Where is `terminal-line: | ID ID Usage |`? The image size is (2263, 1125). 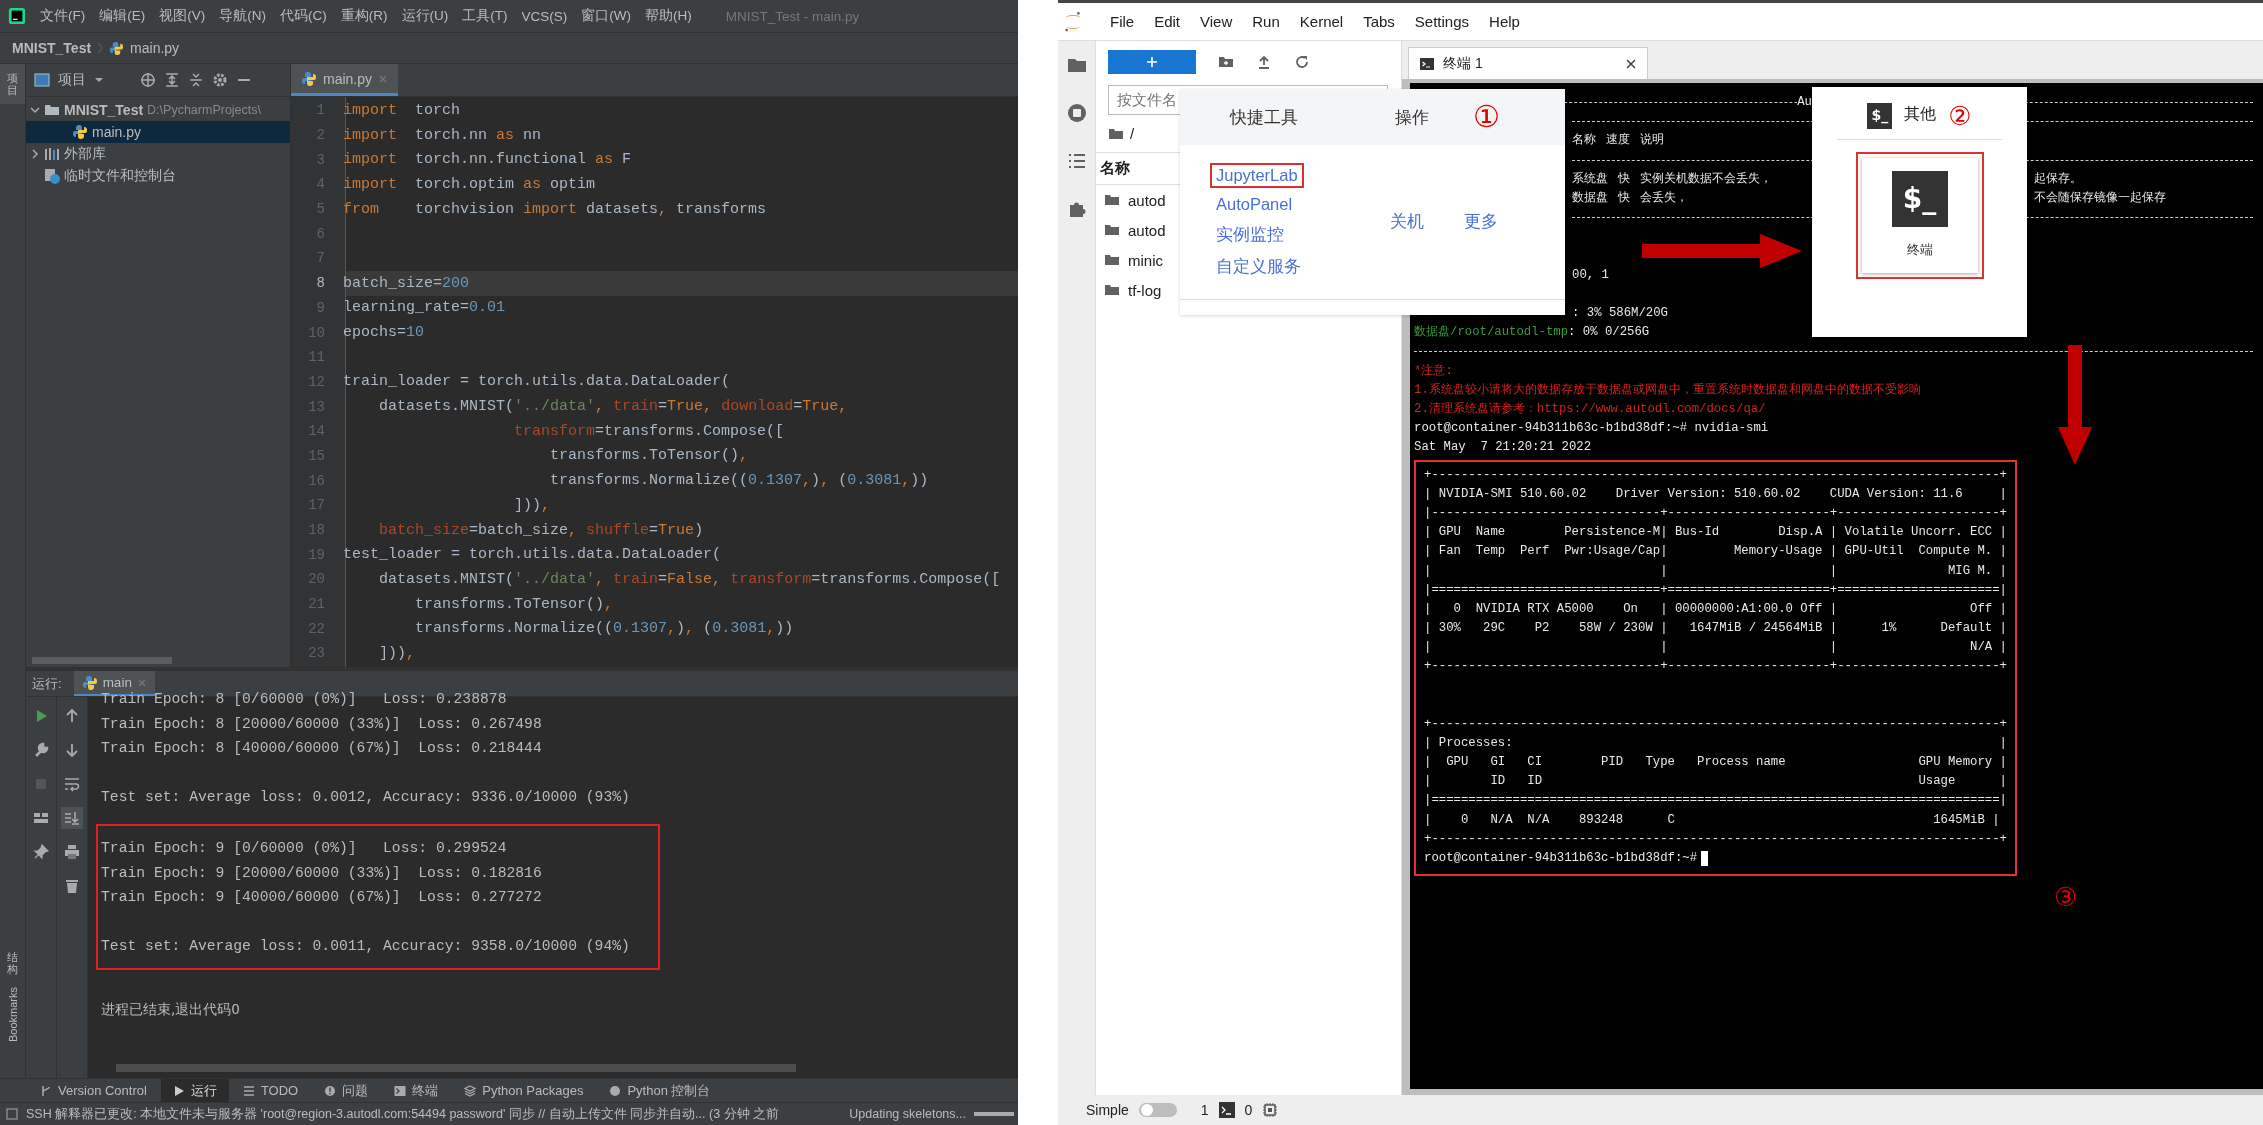
terminal-line: | ID ID Usage | is located at coordinates (1715, 782).